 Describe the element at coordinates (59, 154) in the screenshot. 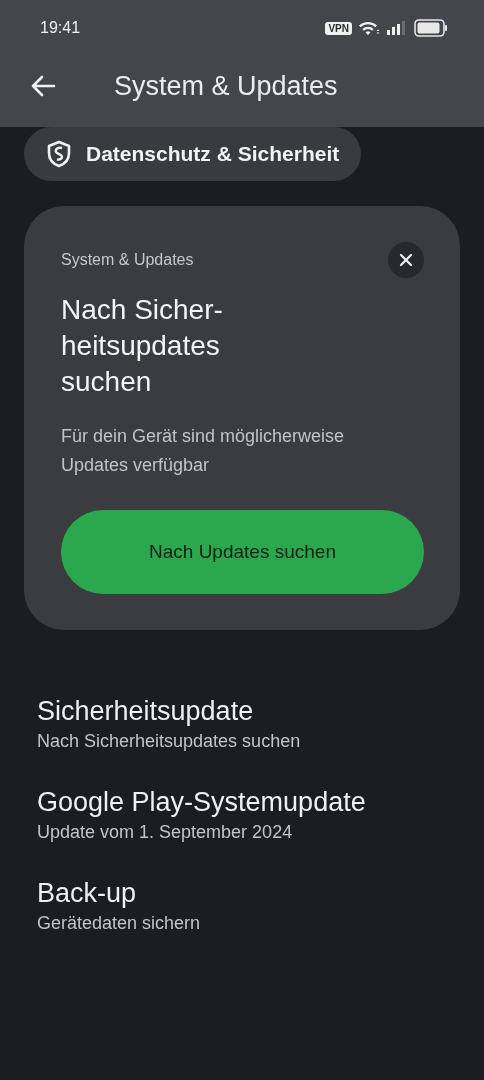

I see `shield-icon` at that location.